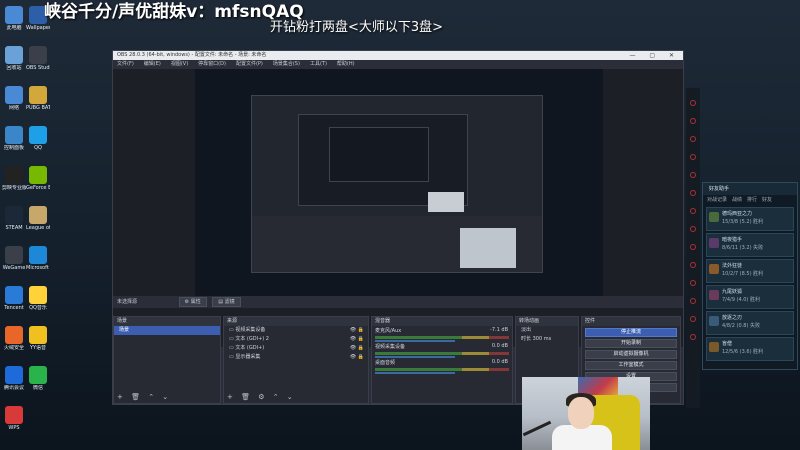  Describe the element at coordinates (631, 343) in the screenshot. I see `control-button: 开始录制` at that location.